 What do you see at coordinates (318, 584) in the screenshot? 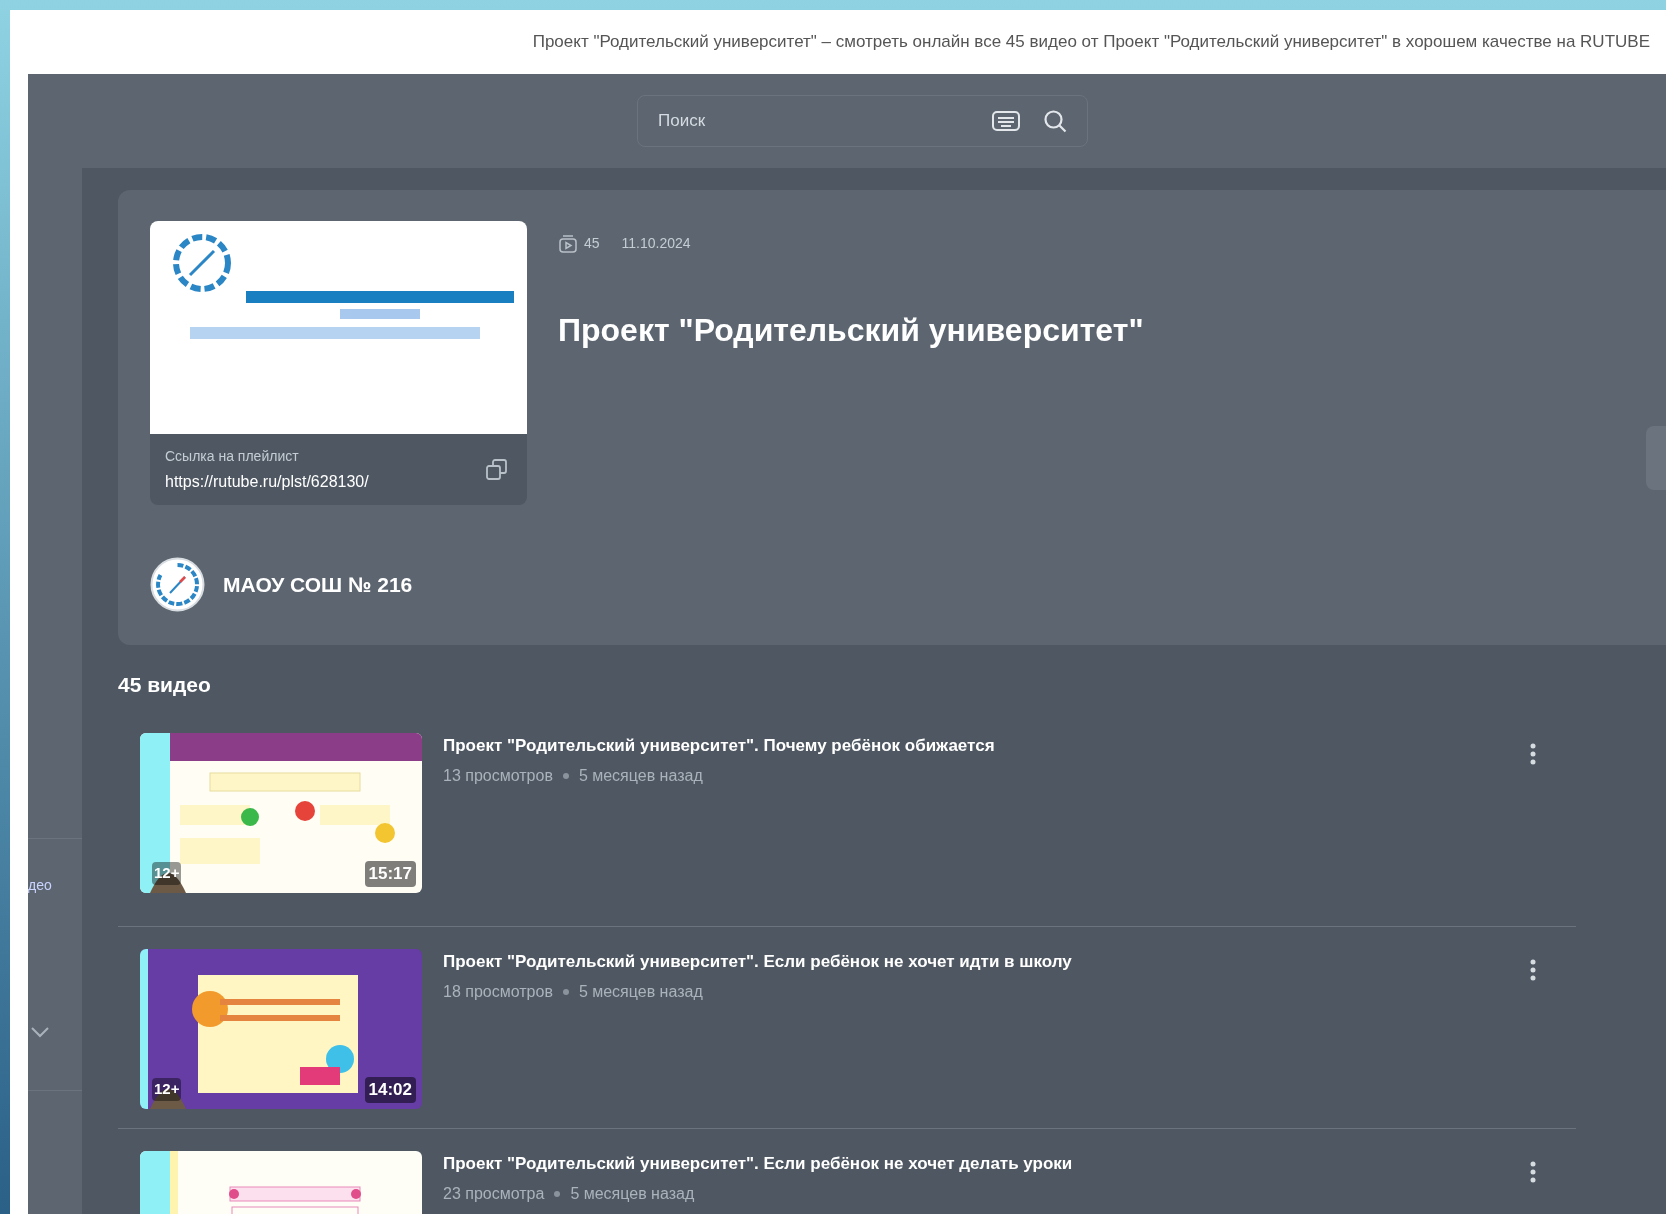
I see `channel-name: МАОУ СОШ № 216` at bounding box center [318, 584].